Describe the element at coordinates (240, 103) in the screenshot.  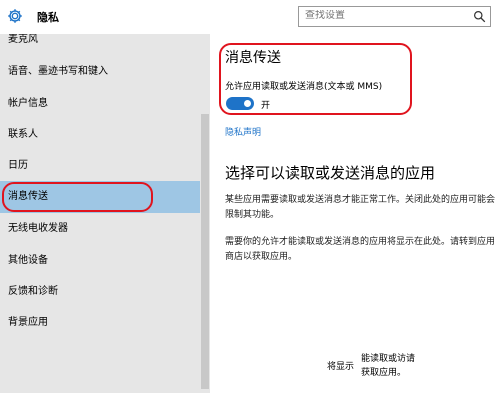
I see `messaging-toggle` at that location.